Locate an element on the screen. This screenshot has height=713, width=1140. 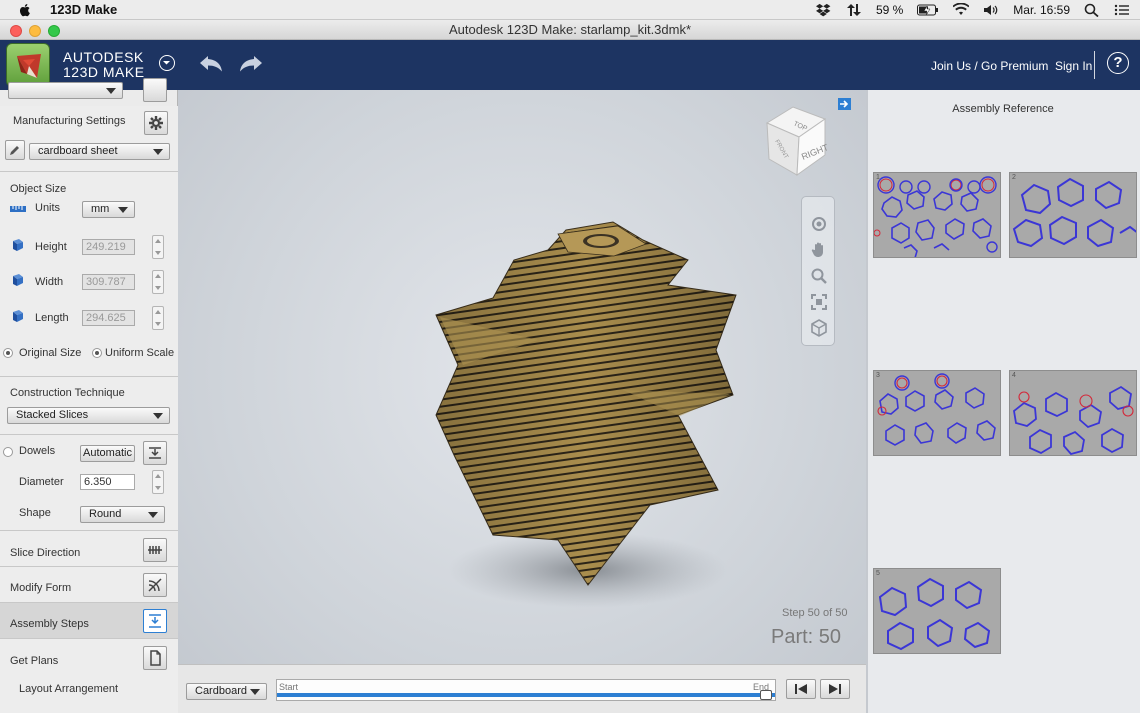
assembly-steps-button is located at coordinates (155, 621).